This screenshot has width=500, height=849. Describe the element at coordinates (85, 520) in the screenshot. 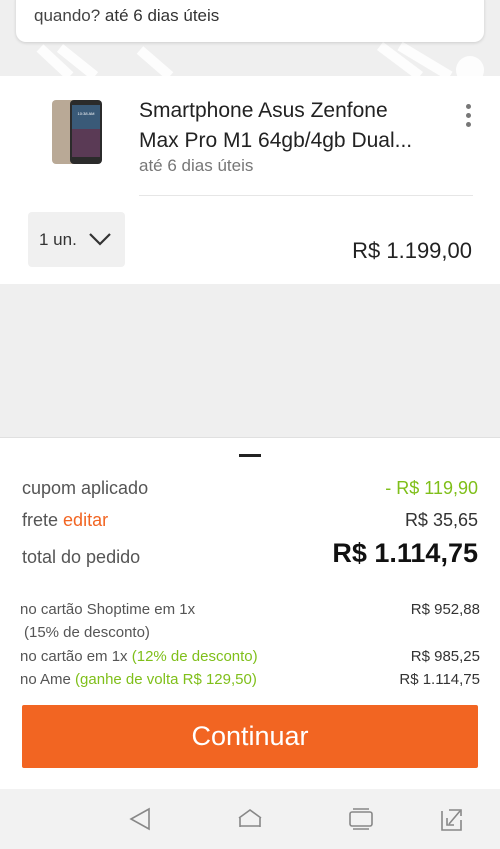

I see `edit-shipping-link: editar` at that location.